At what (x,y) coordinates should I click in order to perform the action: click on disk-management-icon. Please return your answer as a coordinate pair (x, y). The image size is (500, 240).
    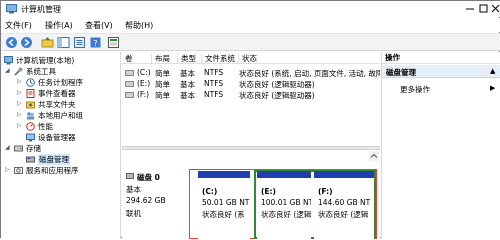
    Looking at the image, I should click on (30, 159).